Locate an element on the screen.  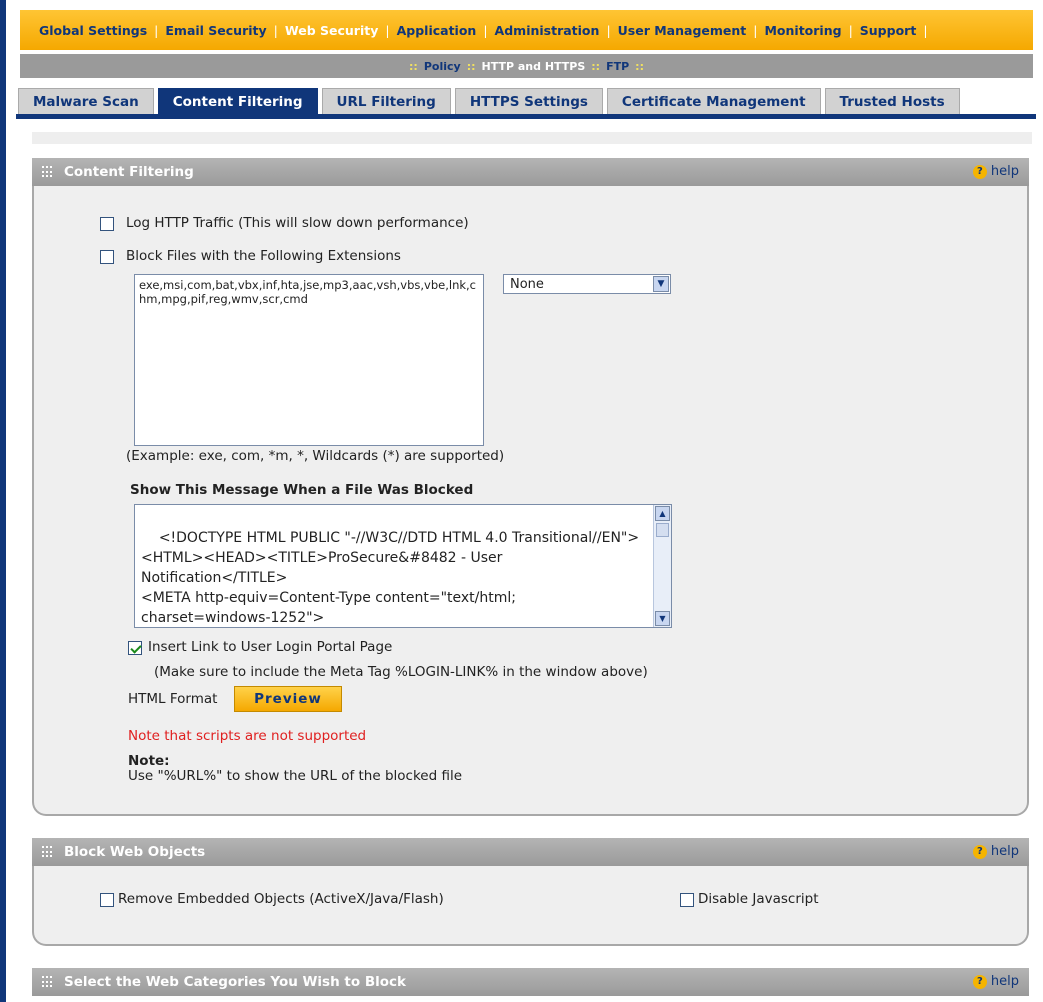
tab-certificate-management: Certificate Management is located at coordinates (713, 101).